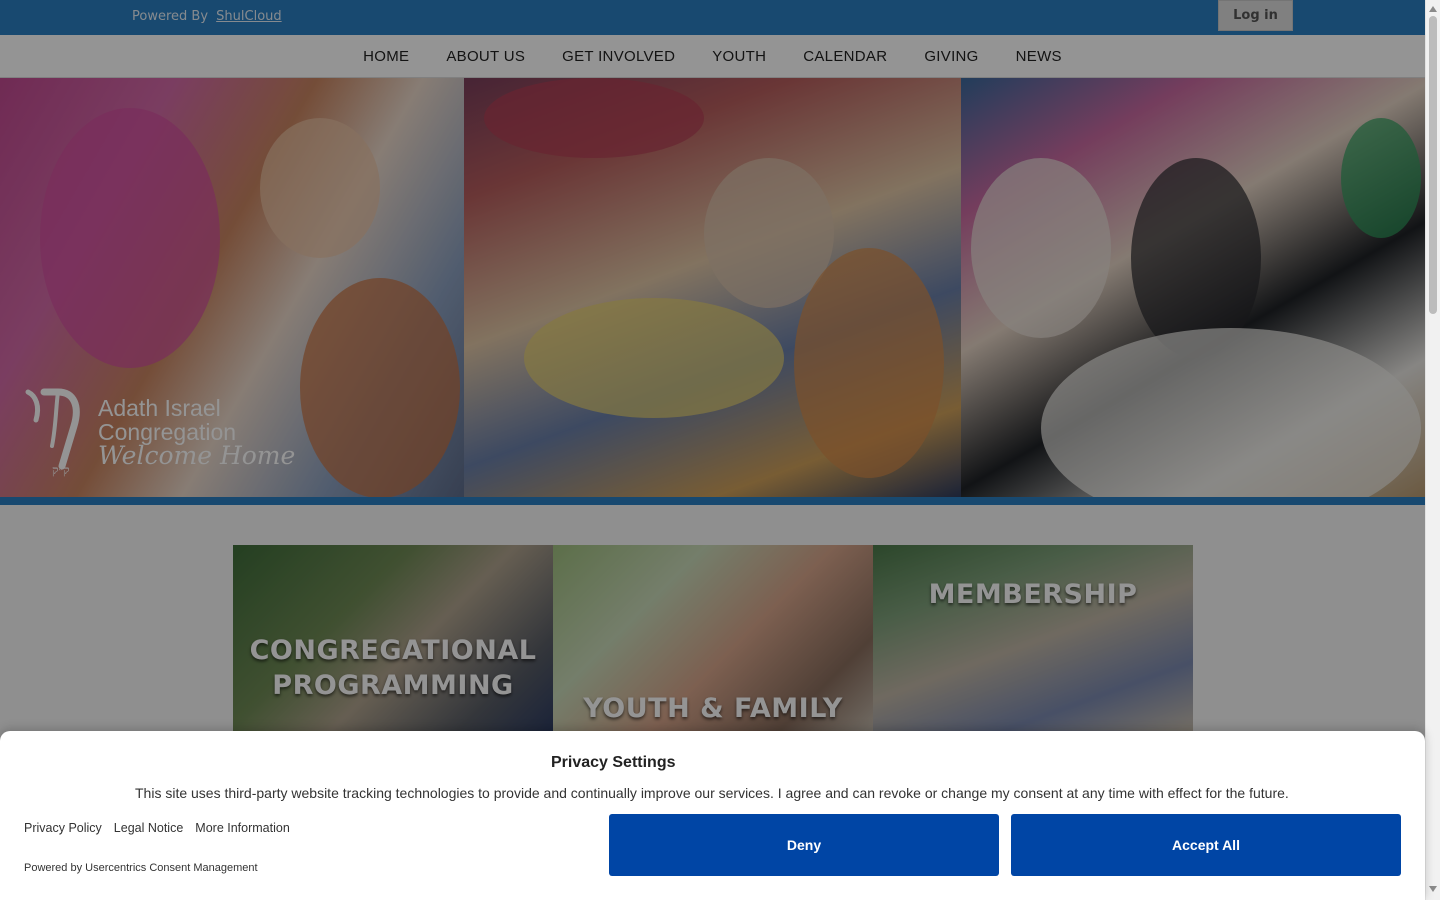  What do you see at coordinates (1433, 889) in the screenshot?
I see `scroll-down-arrow-icon` at bounding box center [1433, 889].